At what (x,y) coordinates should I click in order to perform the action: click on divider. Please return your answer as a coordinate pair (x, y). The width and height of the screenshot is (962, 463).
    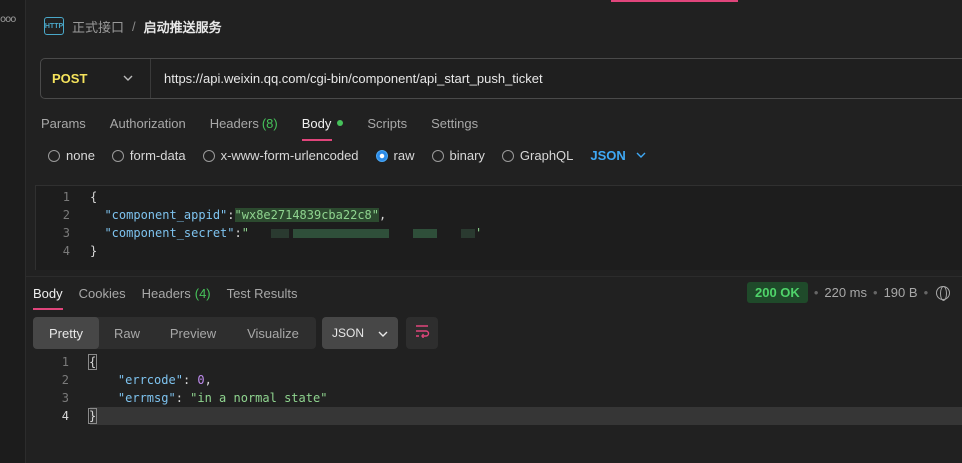
    Looking at the image, I should click on (494, 276).